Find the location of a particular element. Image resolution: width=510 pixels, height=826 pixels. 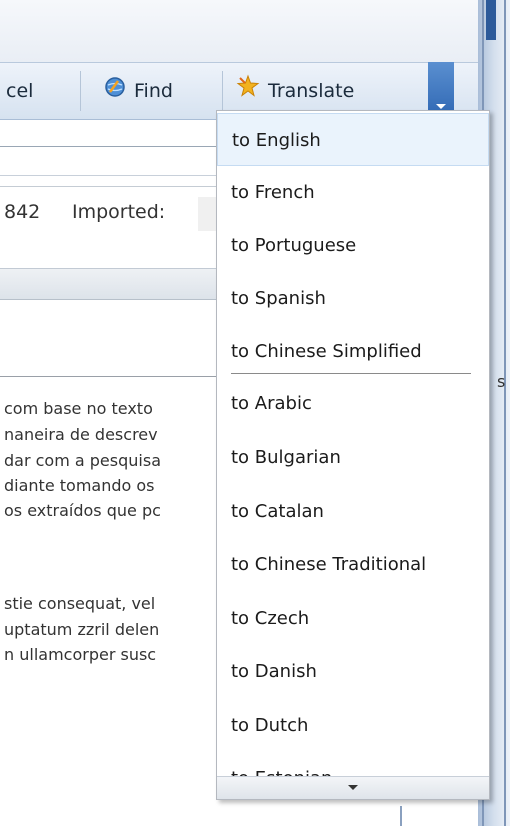

body-text-line: stie consequat, vel is located at coordinates (80, 603).